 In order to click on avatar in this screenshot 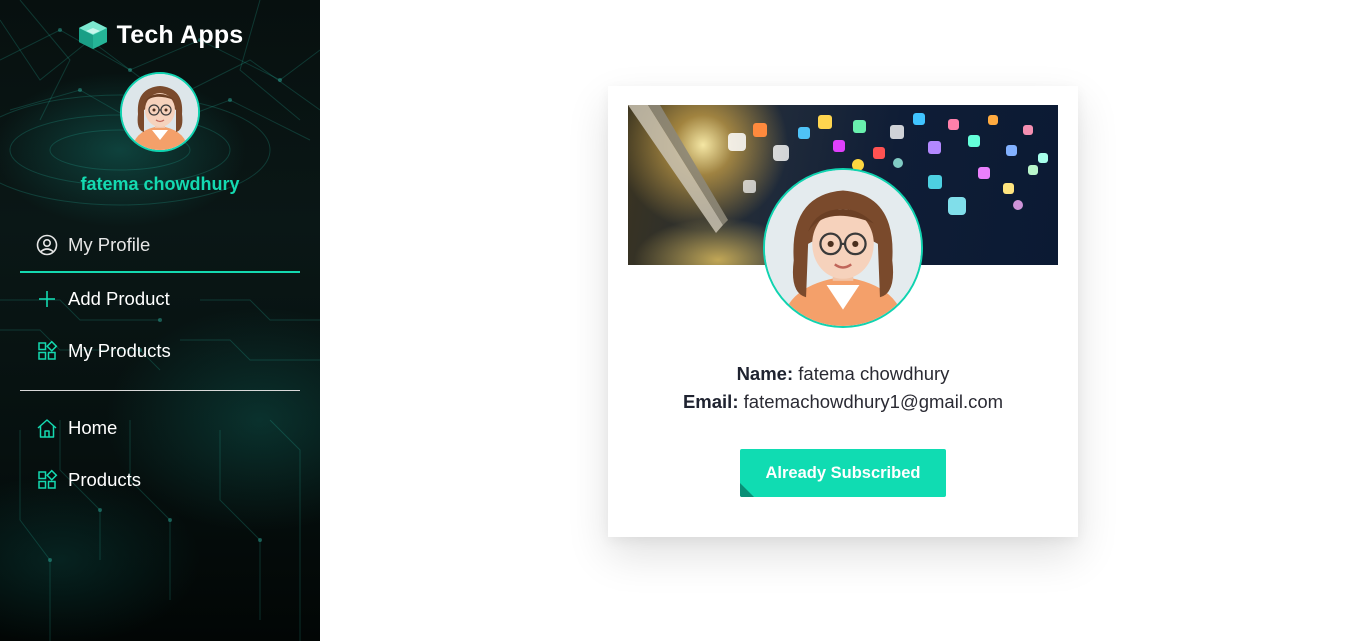, I will do `click(160, 112)`.